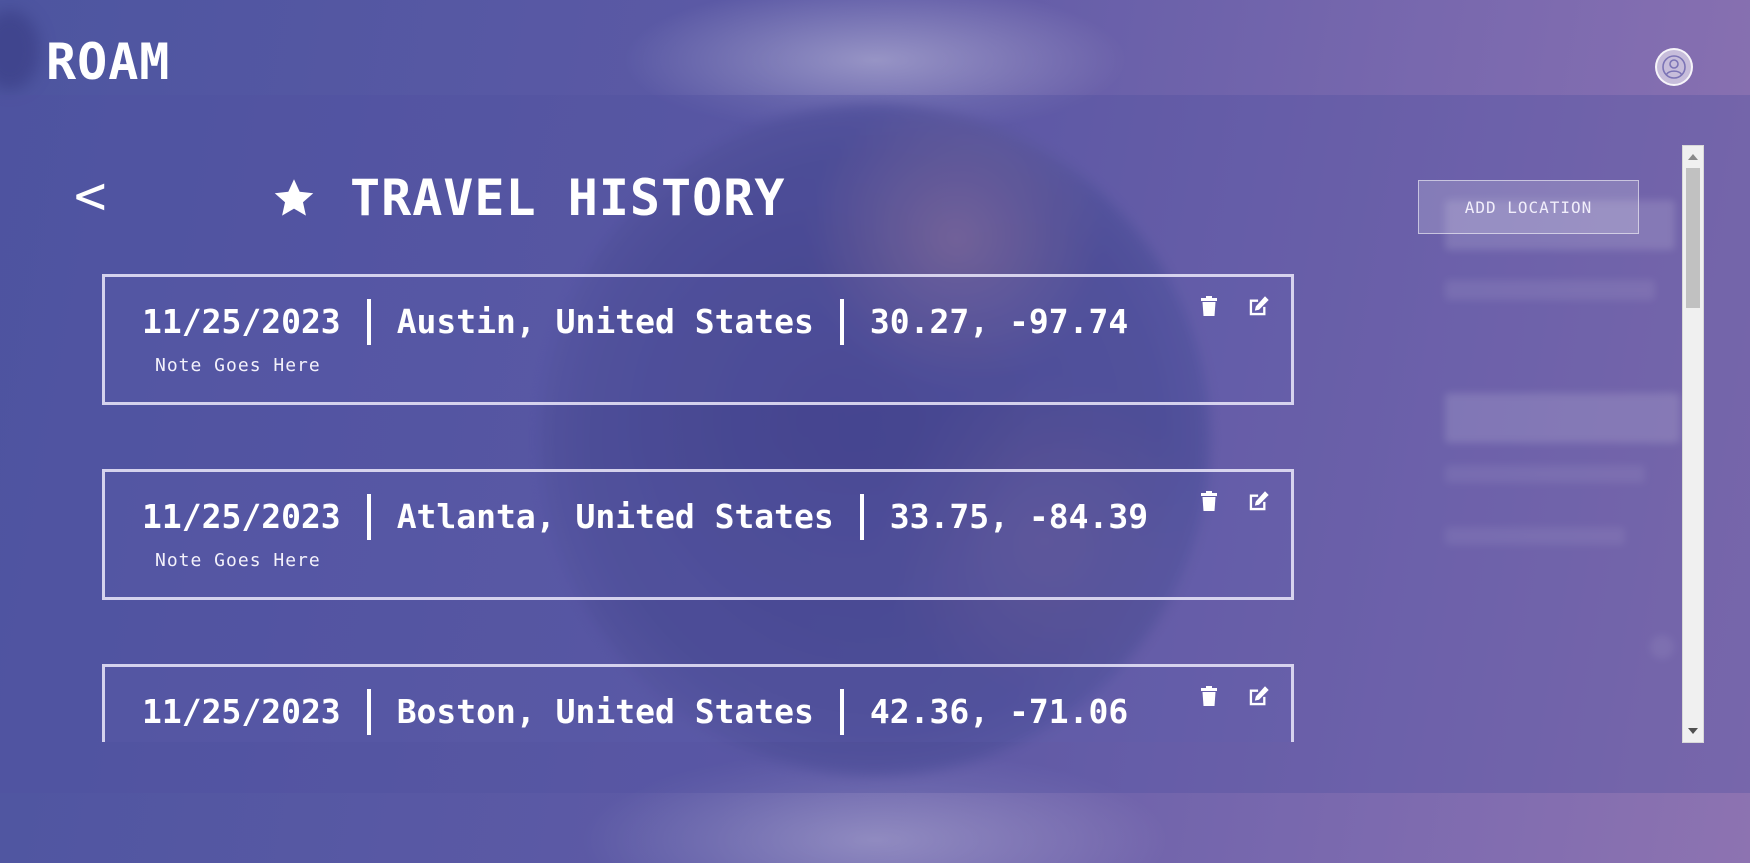 The width and height of the screenshot is (1750, 863). What do you see at coordinates (1528, 207) in the screenshot?
I see `add-location-button: ADD LOCATION` at bounding box center [1528, 207].